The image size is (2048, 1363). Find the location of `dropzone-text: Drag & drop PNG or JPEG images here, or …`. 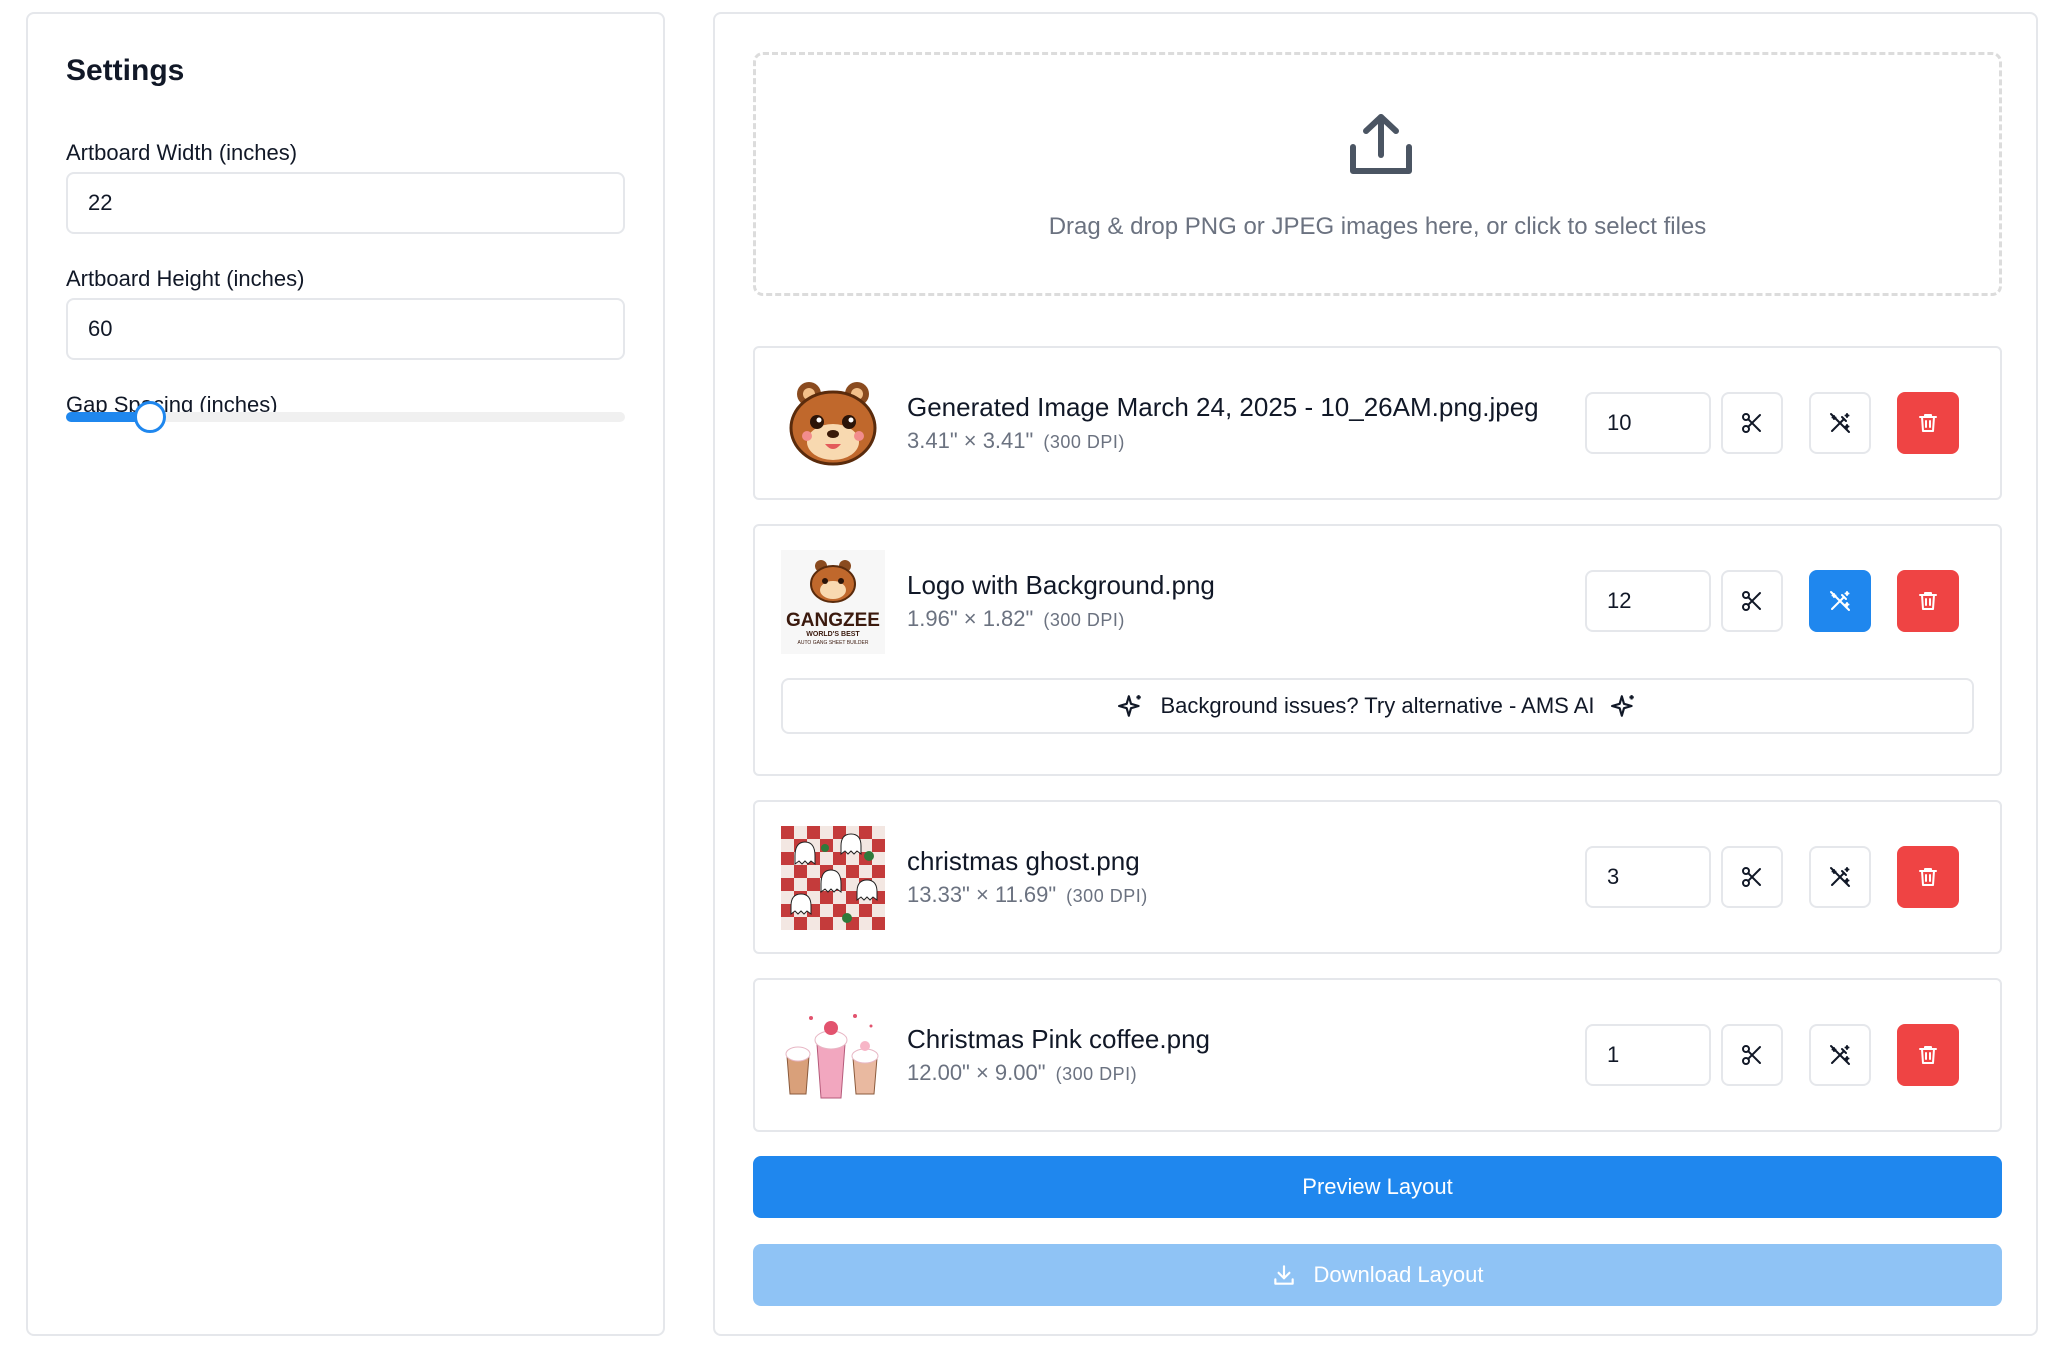

dropzone-text: Drag & drop PNG or JPEG images here, or … is located at coordinates (1377, 226).